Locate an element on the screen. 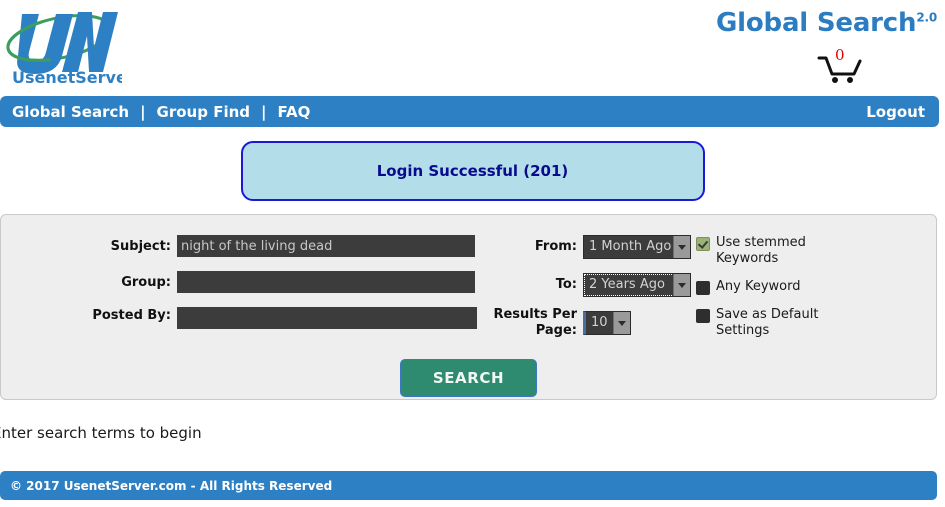 The width and height of the screenshot is (945, 507). use-stemmed-keywords-checkbox is located at coordinates (703, 244).